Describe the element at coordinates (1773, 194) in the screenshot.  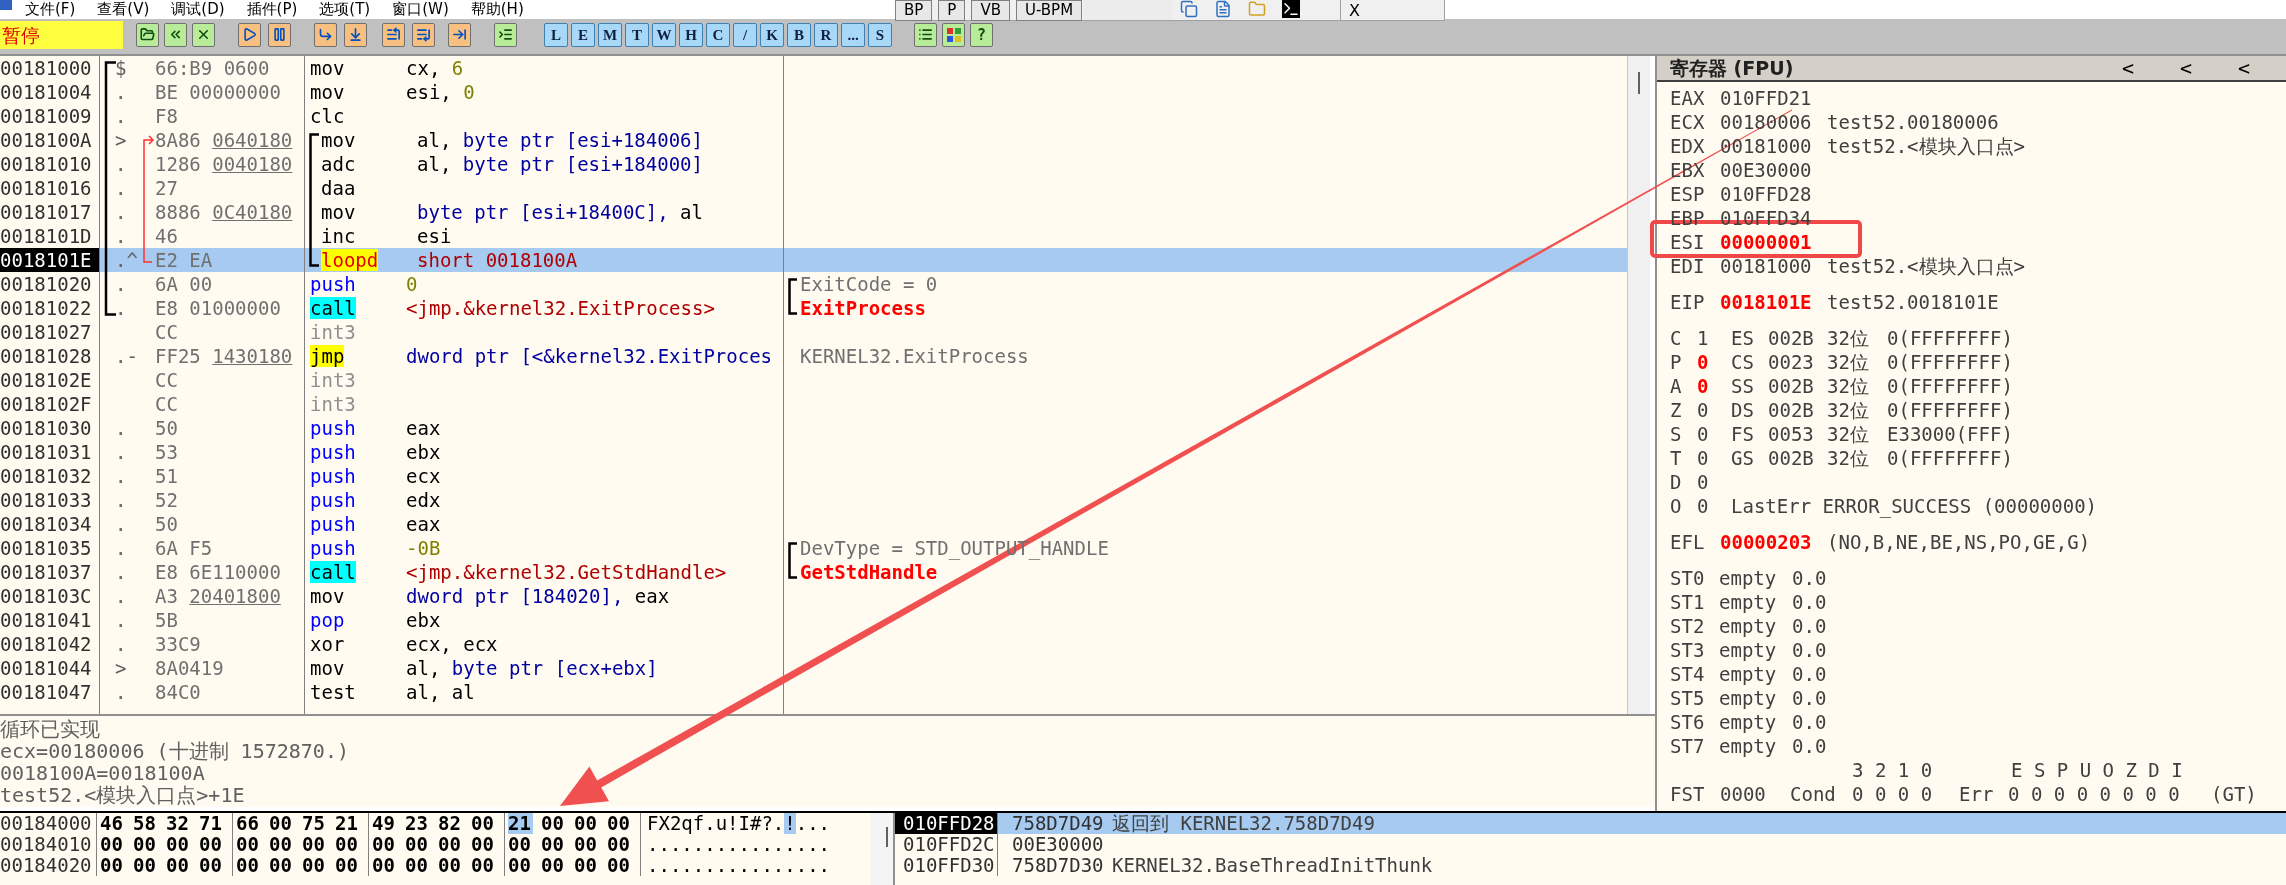
I see `register-value: 010FFD28` at that location.